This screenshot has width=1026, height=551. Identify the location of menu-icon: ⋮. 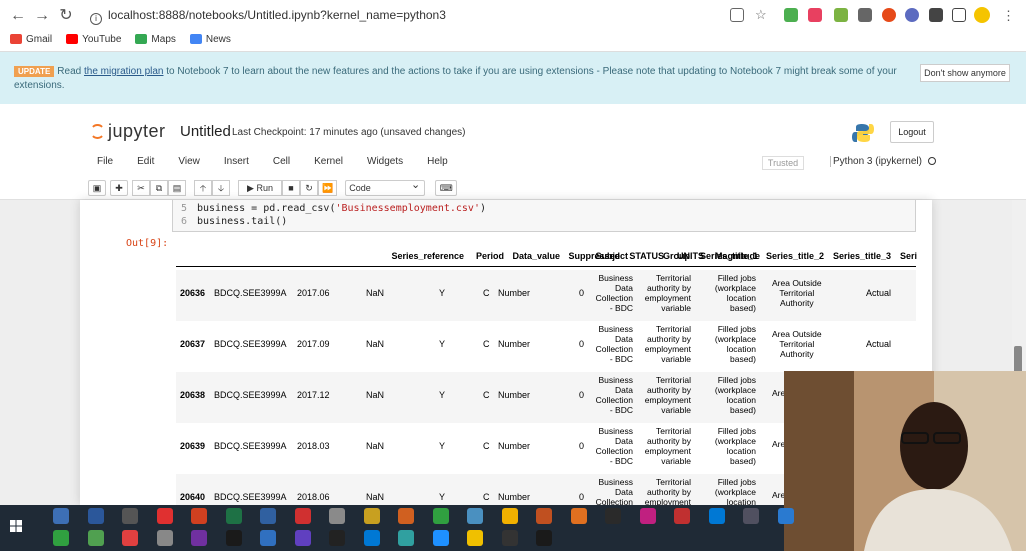
(1008, 16).